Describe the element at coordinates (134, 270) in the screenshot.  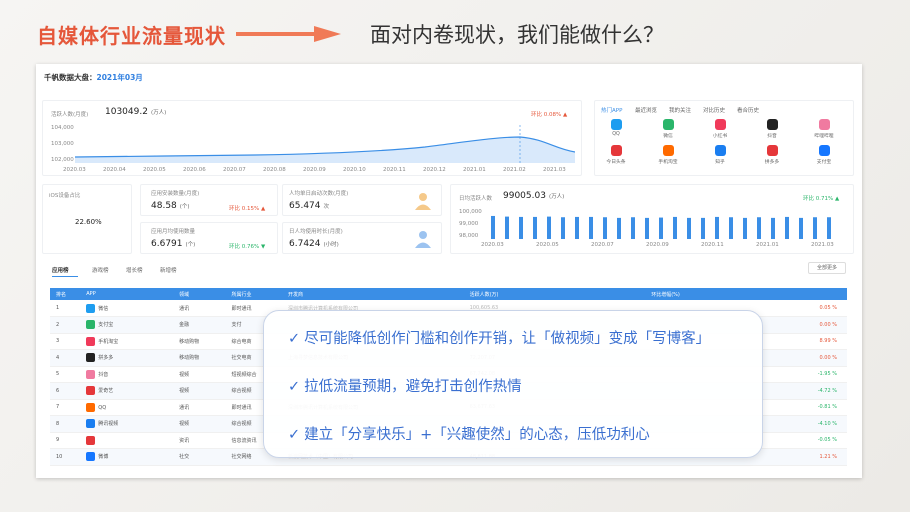
I see `tab-growth-rank: 增长榜` at that location.